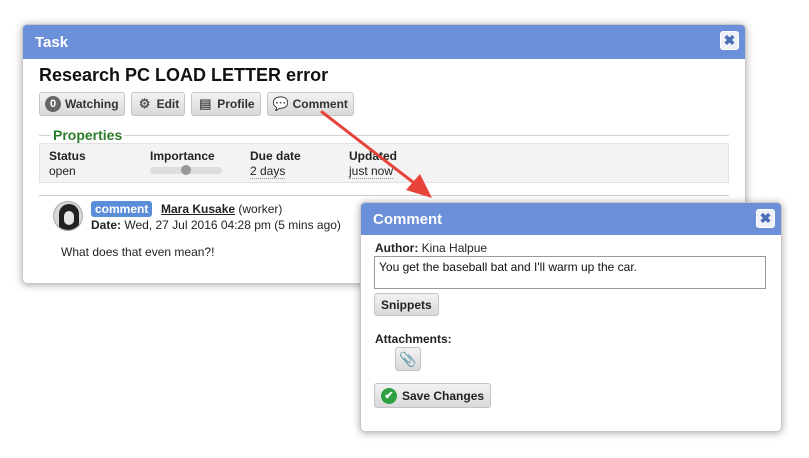  I want to click on arrow-annotation, so click(376, 154).